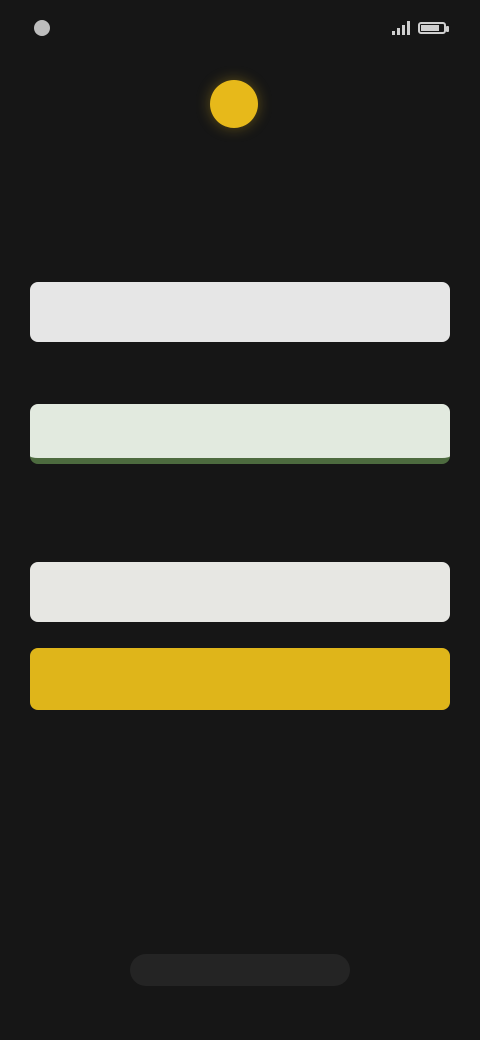  I want to click on code-input, so click(240, 592).